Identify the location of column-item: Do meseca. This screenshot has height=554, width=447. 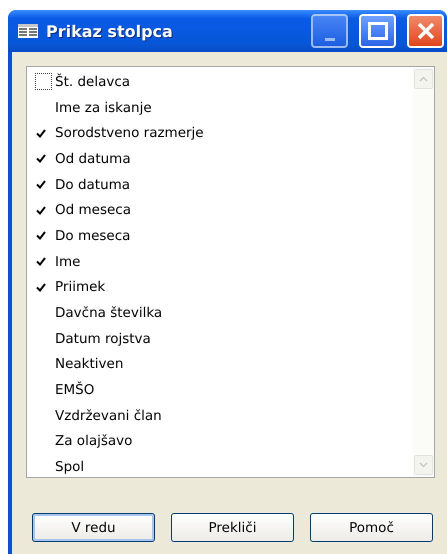
(92, 236).